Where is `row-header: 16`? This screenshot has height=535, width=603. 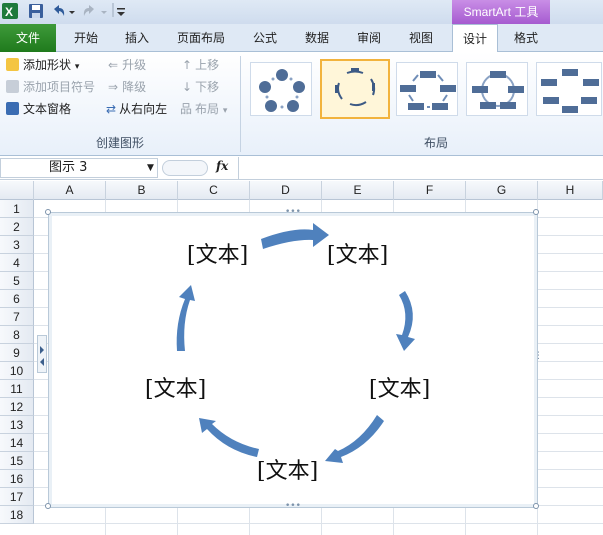
row-header: 16 is located at coordinates (17, 479).